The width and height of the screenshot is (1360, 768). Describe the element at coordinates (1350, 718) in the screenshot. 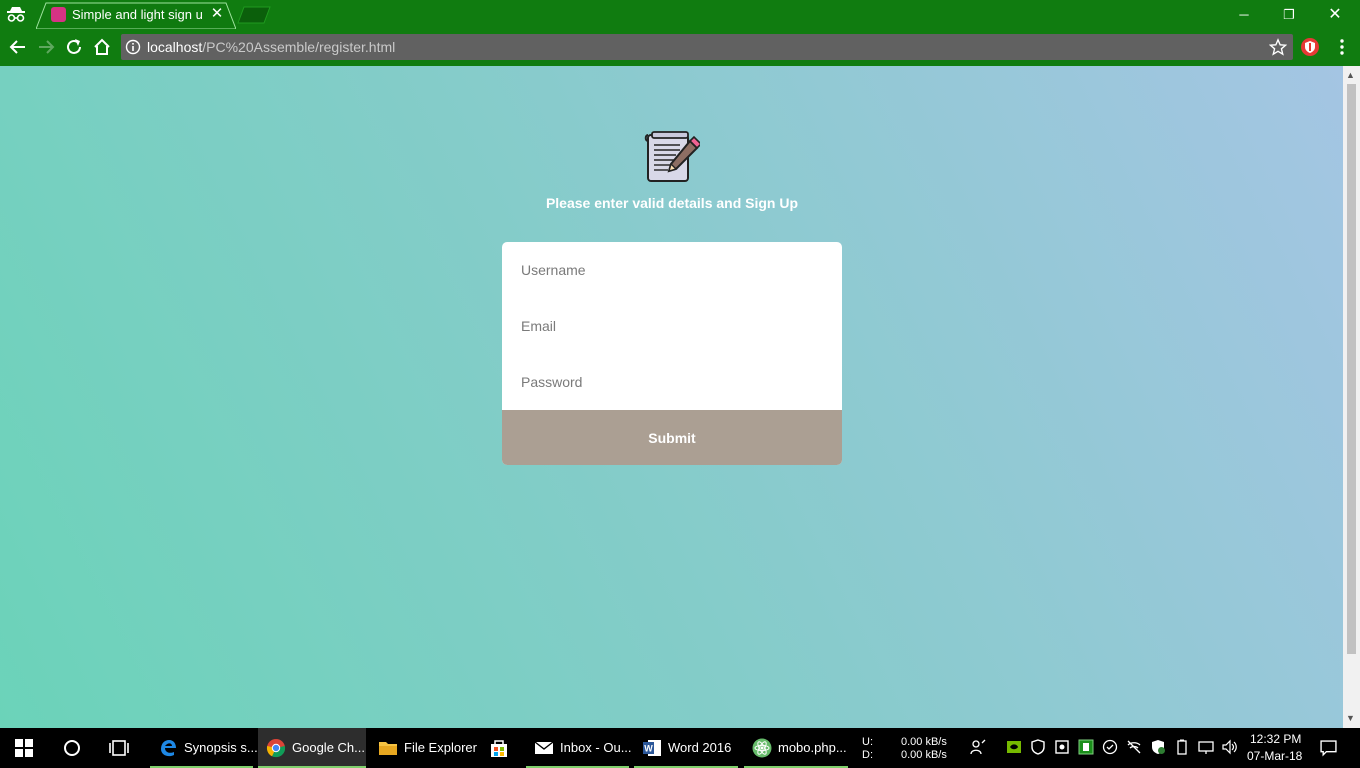

I see `scroll-down-arrow-icon: ▼` at that location.